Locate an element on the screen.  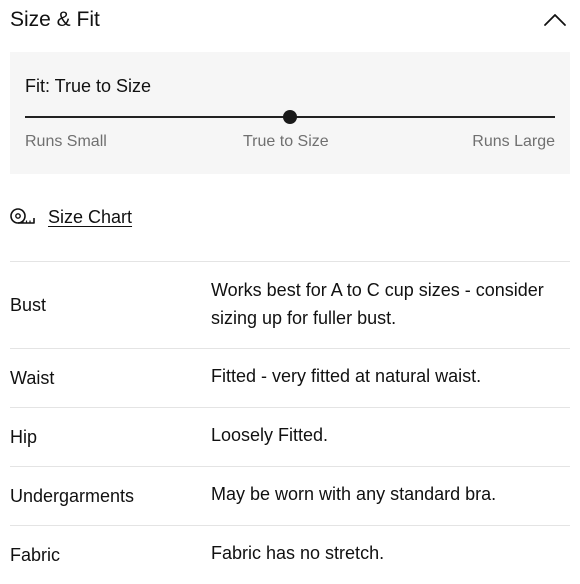
size-chart-link: Size Chart is located at coordinates (71, 217).